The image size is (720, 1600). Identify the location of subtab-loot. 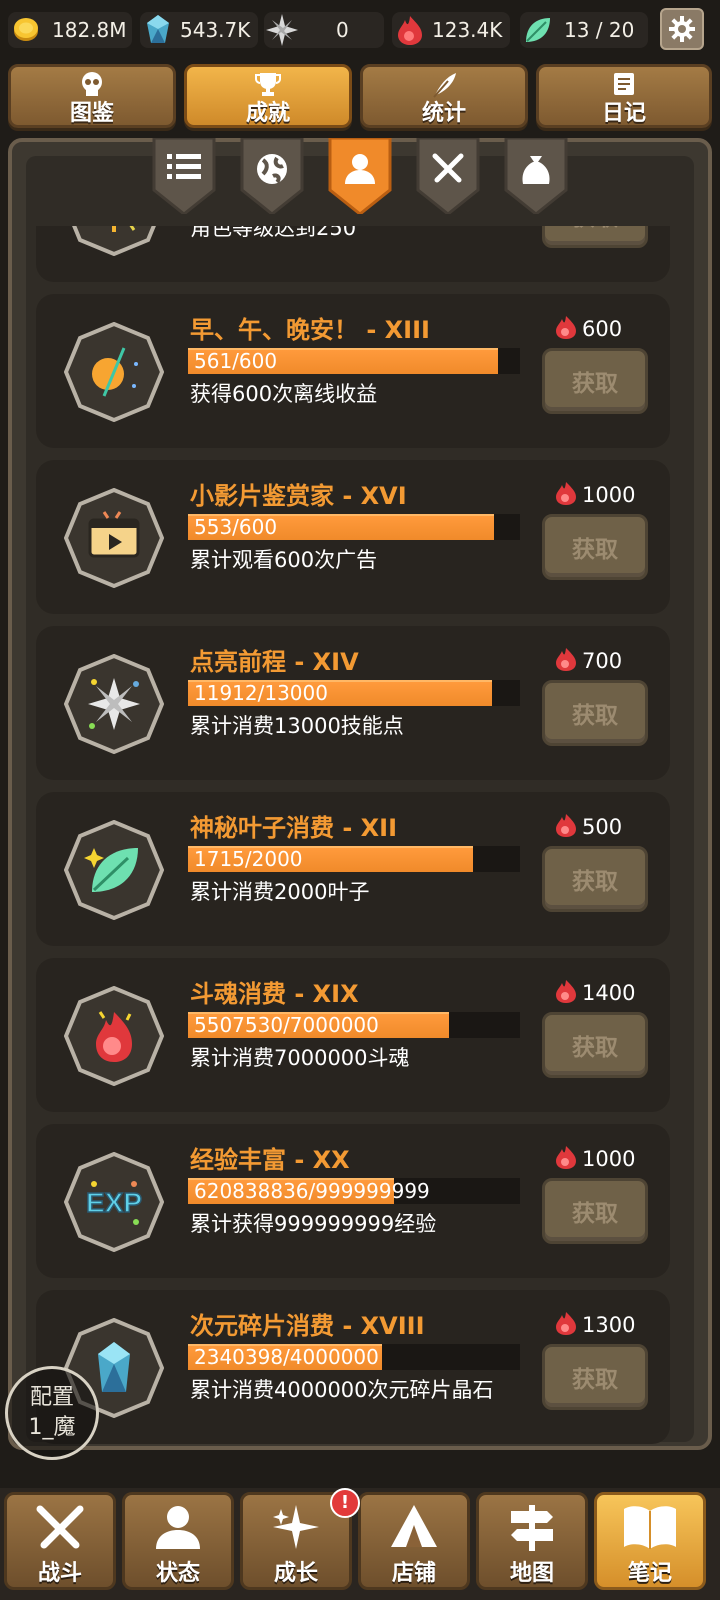
(536, 176).